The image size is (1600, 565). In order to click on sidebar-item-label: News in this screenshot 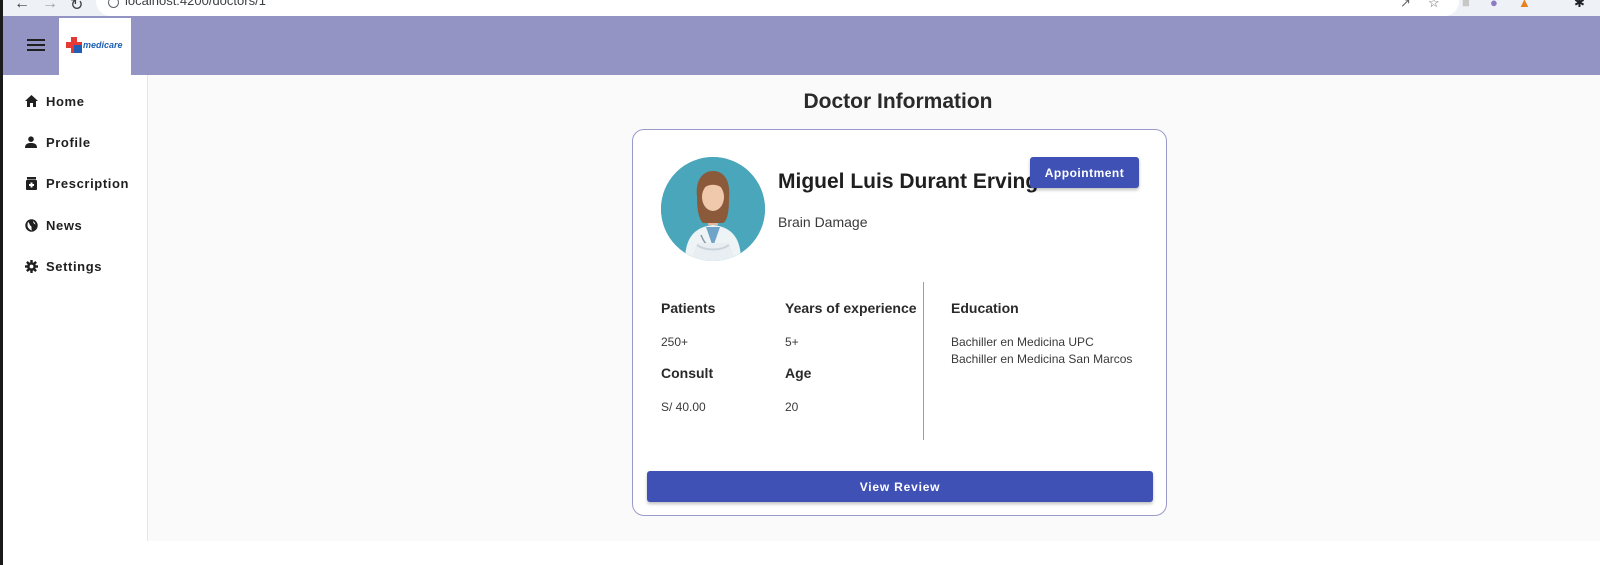, I will do `click(64, 225)`.